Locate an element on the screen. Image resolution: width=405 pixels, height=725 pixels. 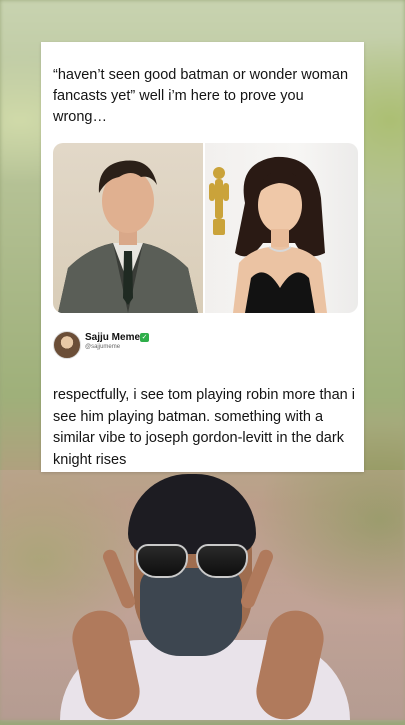
portrait-man-icon is located at coordinates (128, 236).